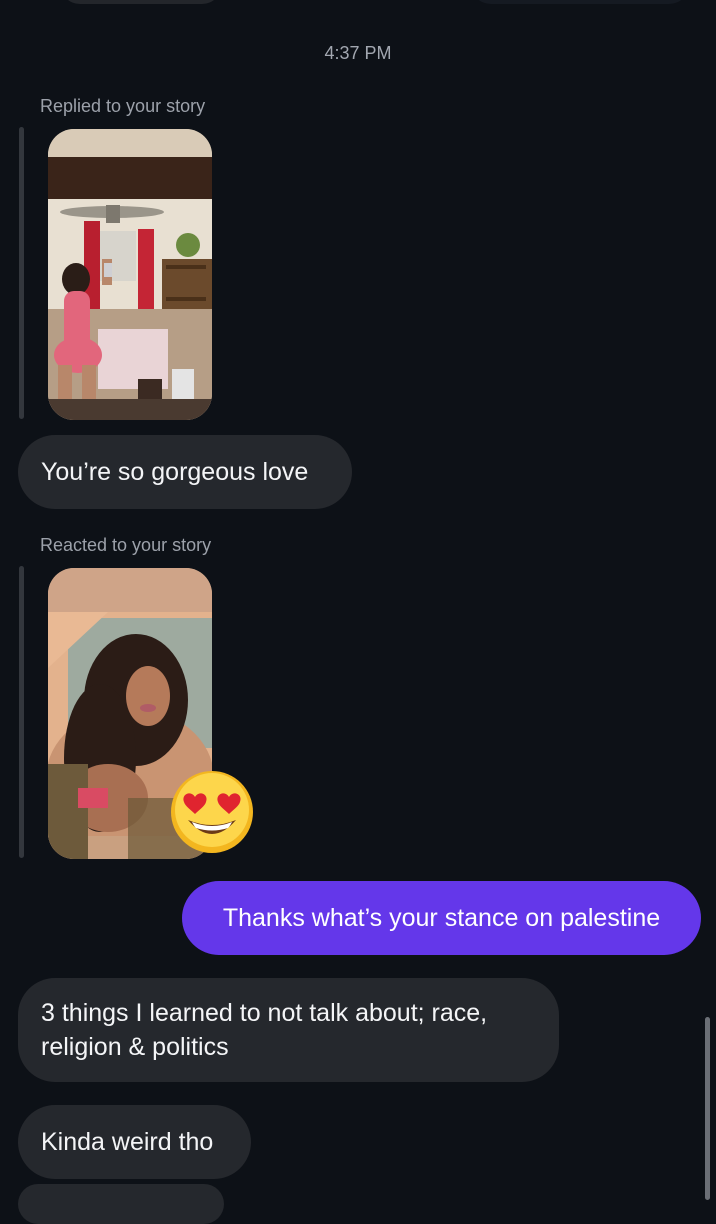  I want to click on received-message-bubble: You’re so gorgeous love, so click(185, 472).